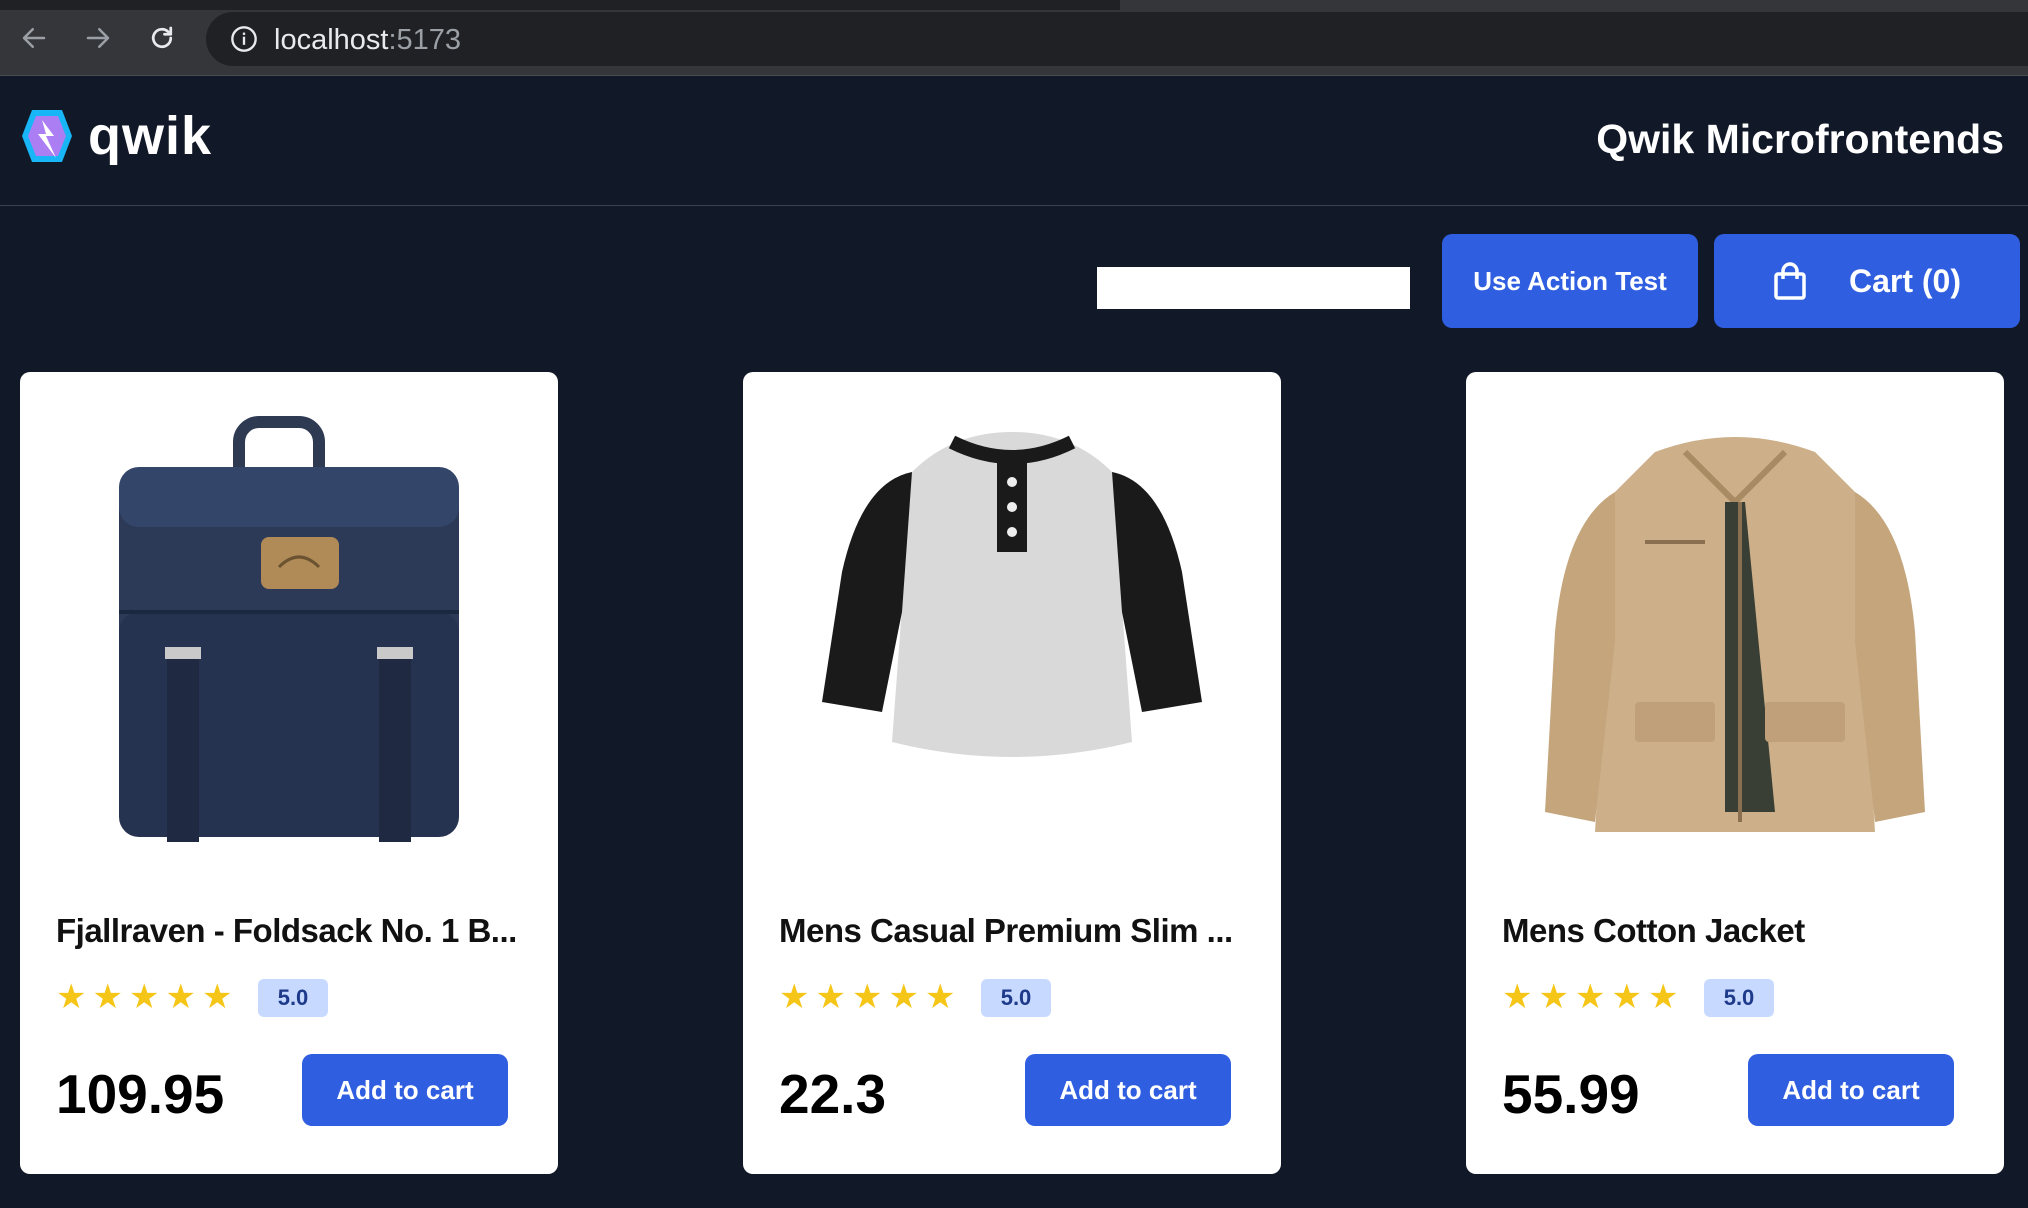  I want to click on tab-strip, so click(560, 5).